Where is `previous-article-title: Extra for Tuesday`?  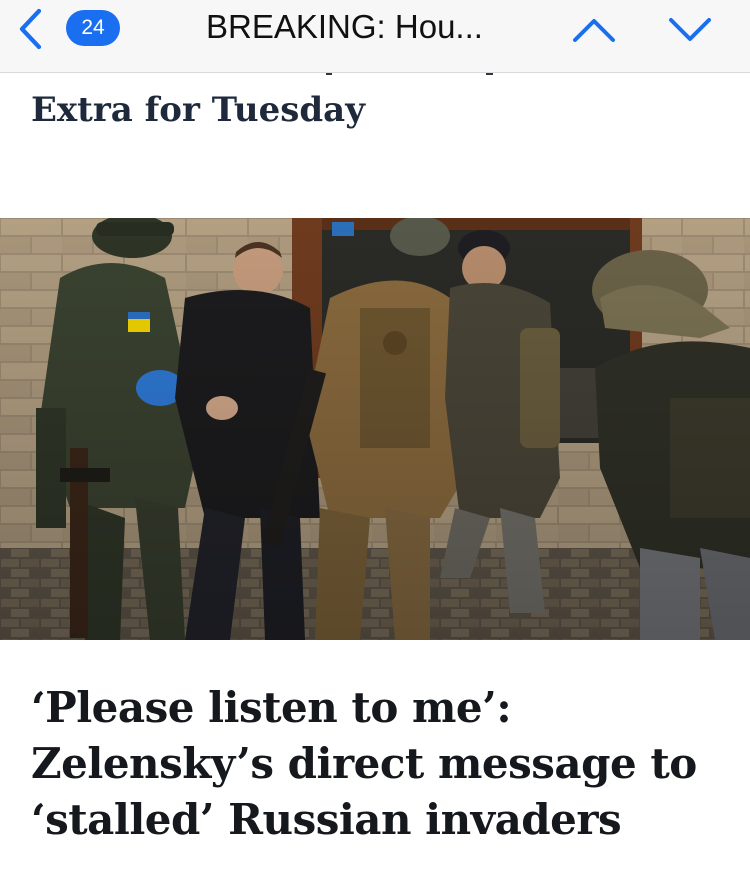 previous-article-title: Extra for Tuesday is located at coordinates (376, 110).